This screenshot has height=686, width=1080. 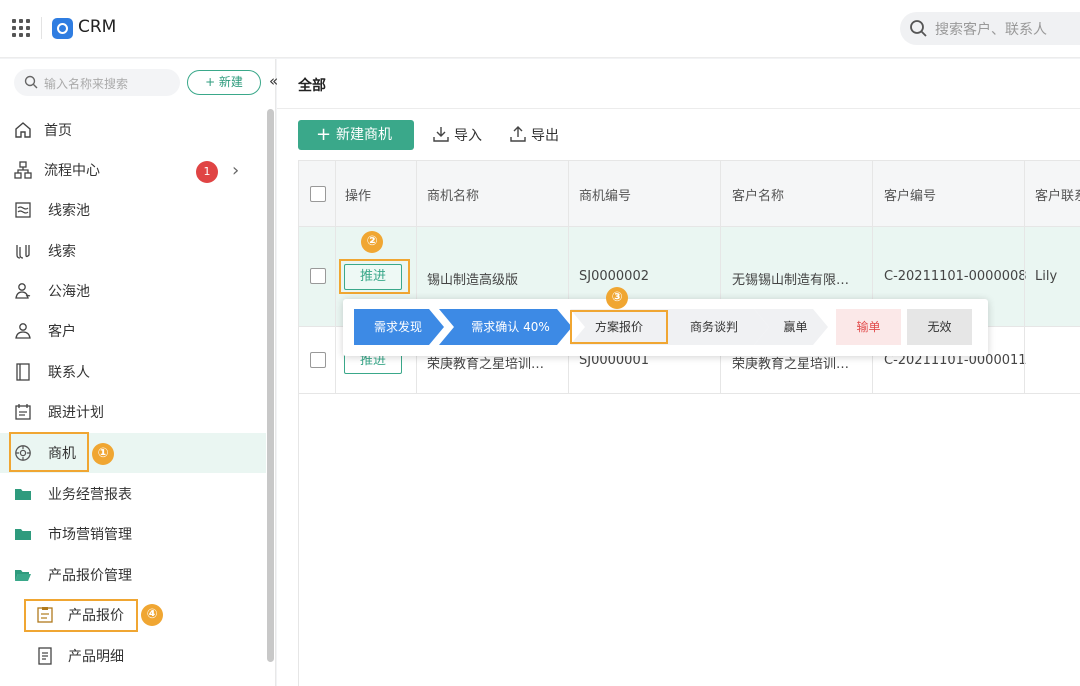 What do you see at coordinates (90, 576) in the screenshot?
I see `sidebar-item-label: 产品报价管理` at bounding box center [90, 576].